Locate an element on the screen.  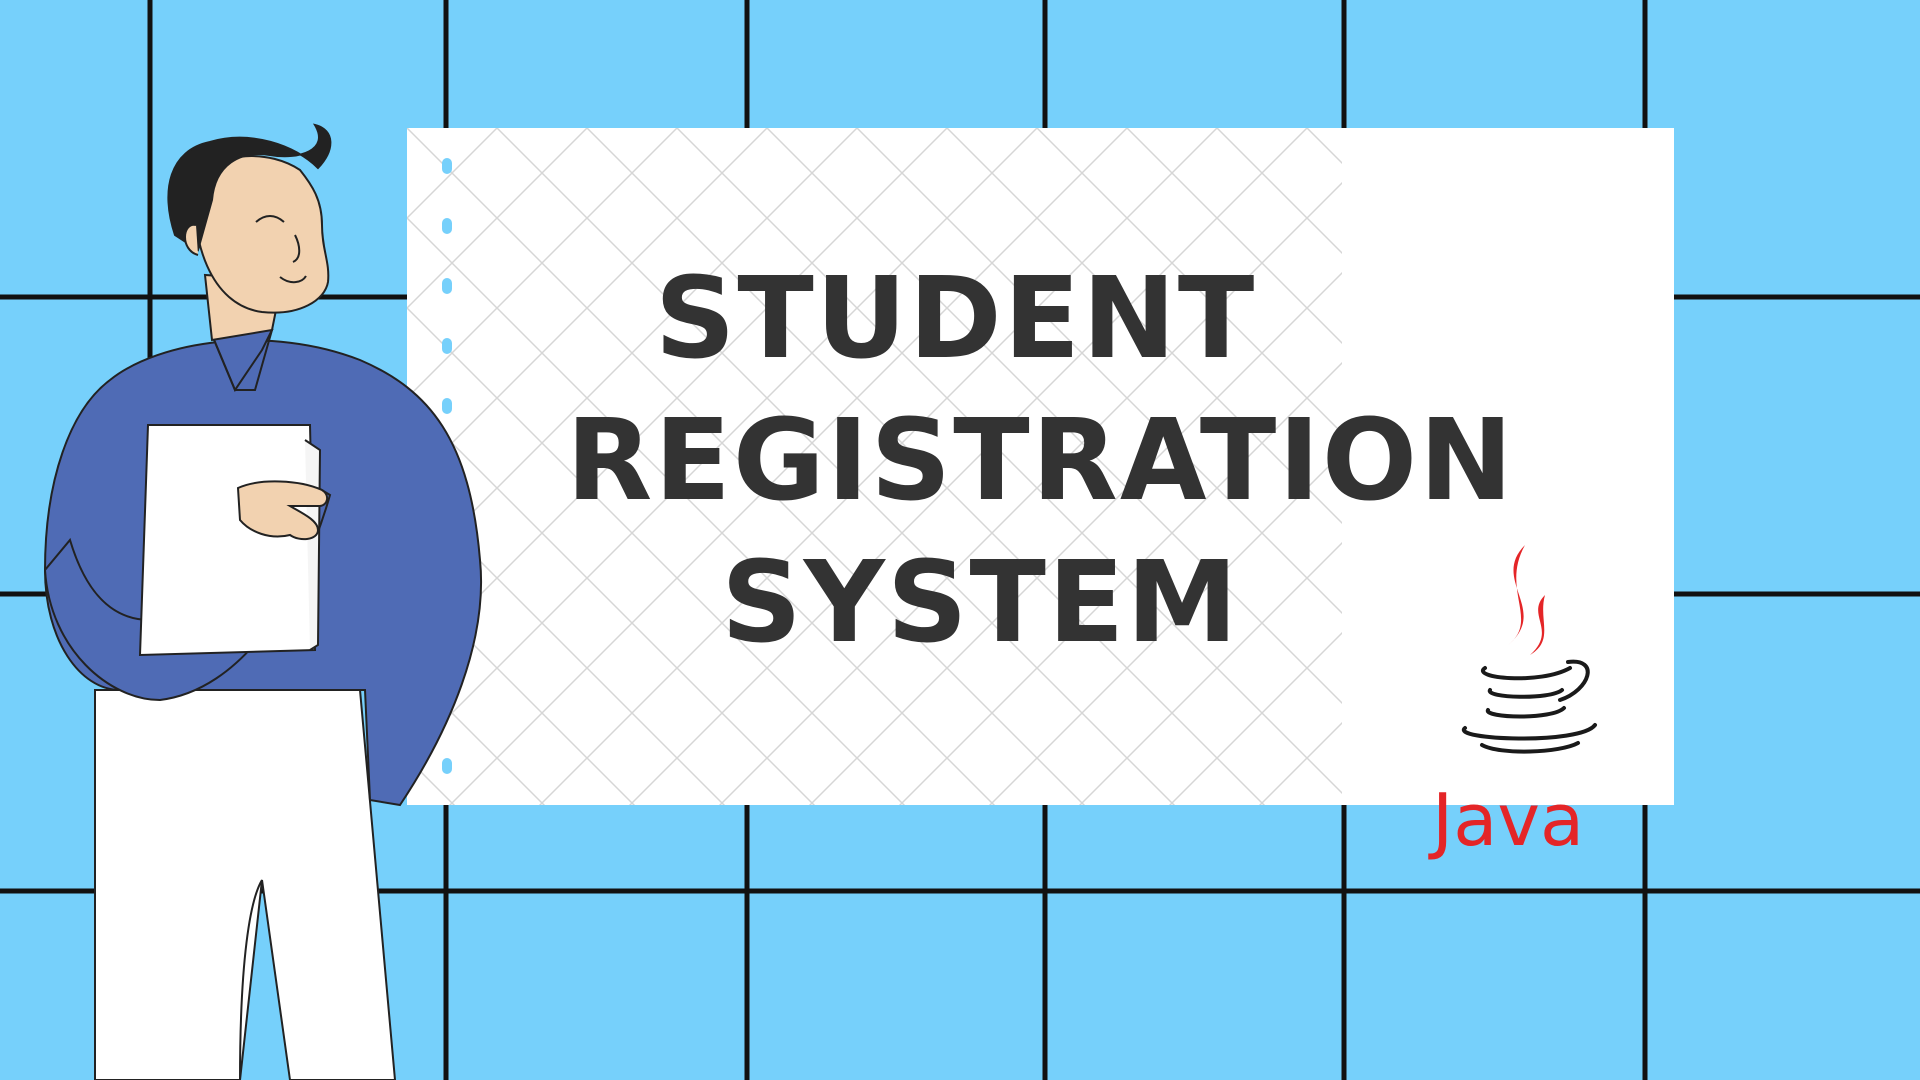
title-line-1: STUDENT is located at coordinates (955, 319).